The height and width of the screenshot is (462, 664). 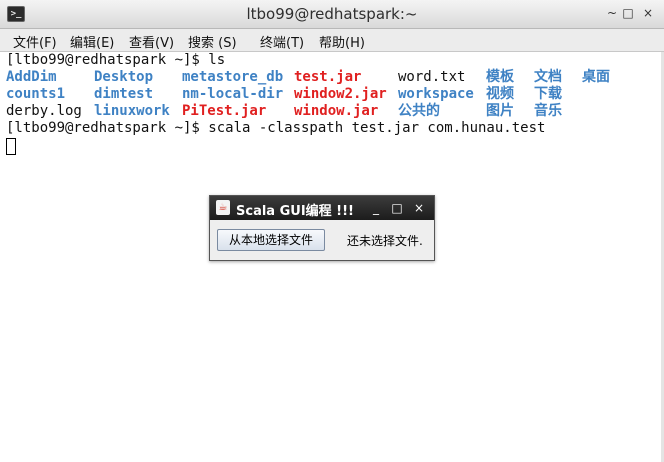 I want to click on menu-bar: 文件(F) 编辑(E) 查看(V) 搜索 (S) 终端(T) 帮助(H), so click(x=332, y=40).